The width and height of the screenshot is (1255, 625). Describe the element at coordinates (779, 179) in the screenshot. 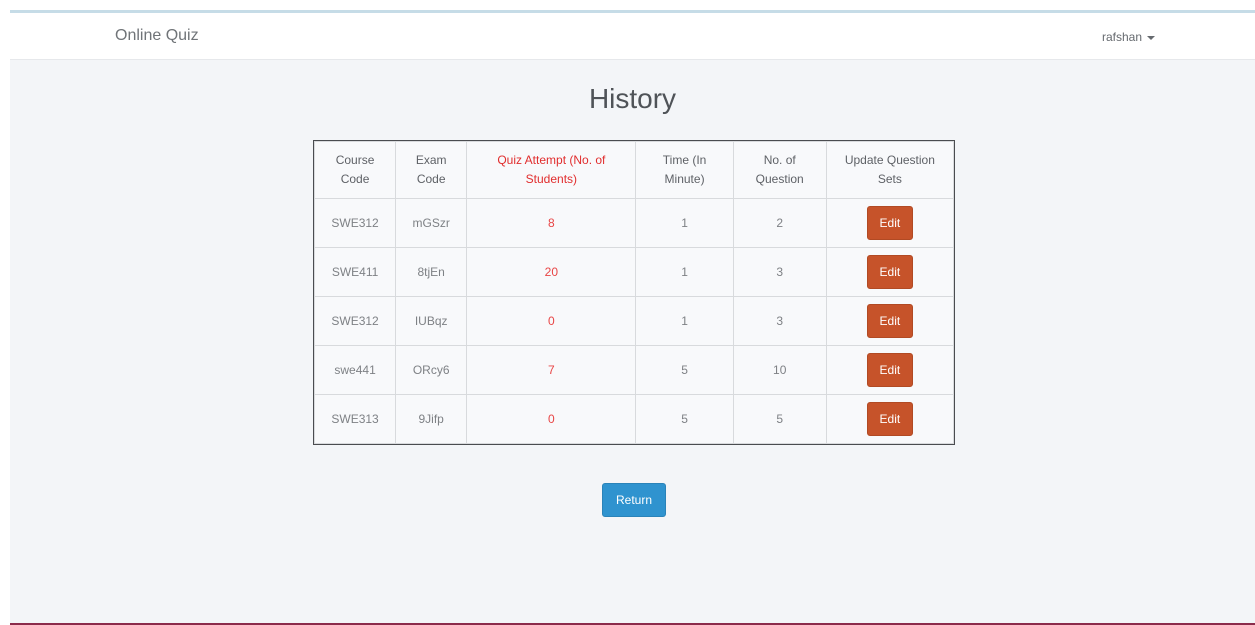

I see `header-line: Question` at that location.